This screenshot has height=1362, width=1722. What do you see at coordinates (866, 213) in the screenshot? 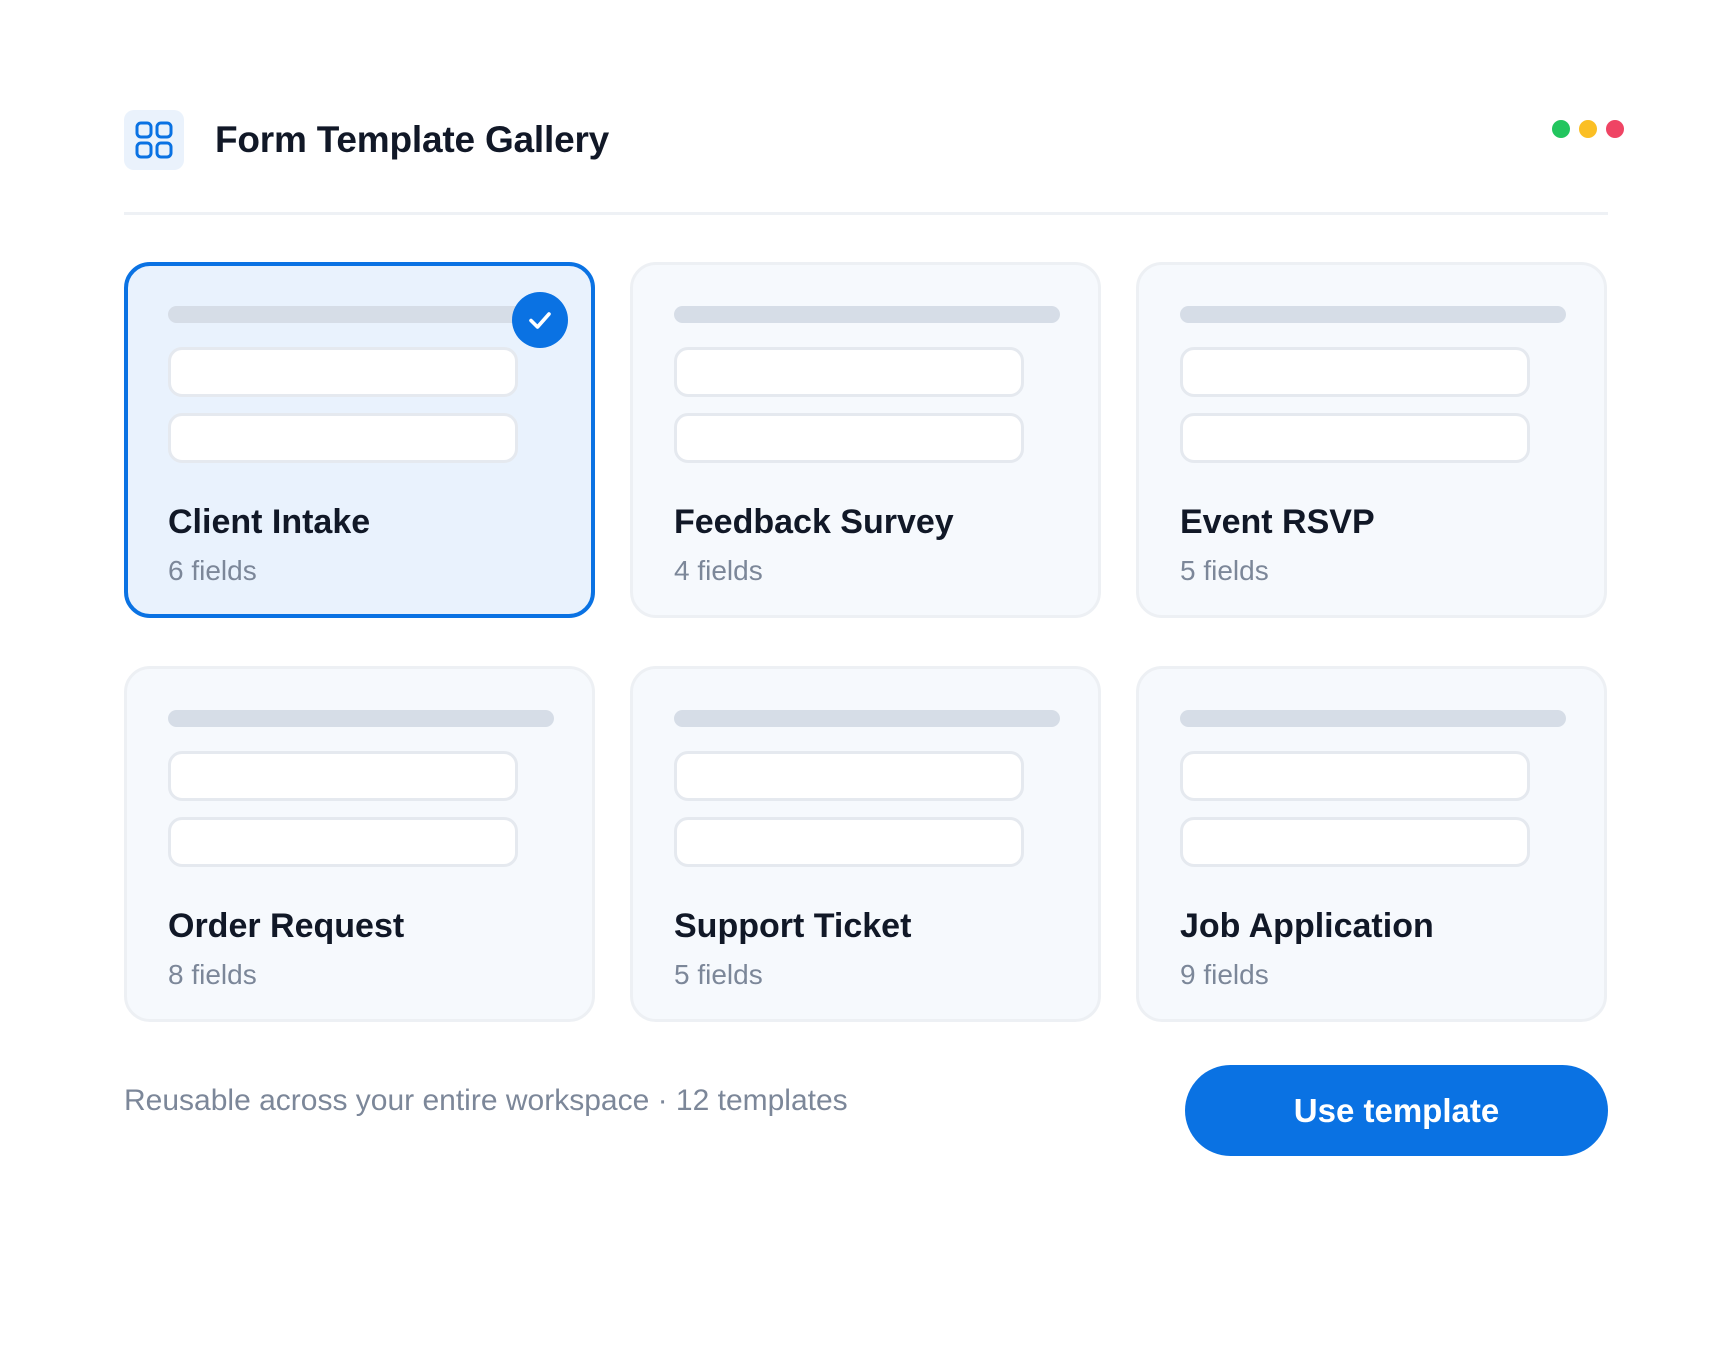
I see `header-divider` at bounding box center [866, 213].